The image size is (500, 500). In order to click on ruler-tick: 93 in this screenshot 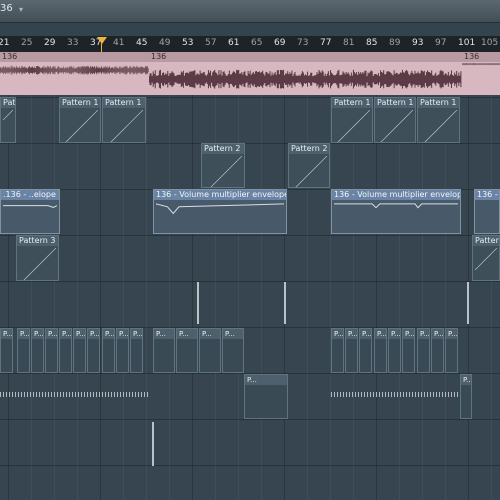, I will do `click(418, 43)`.